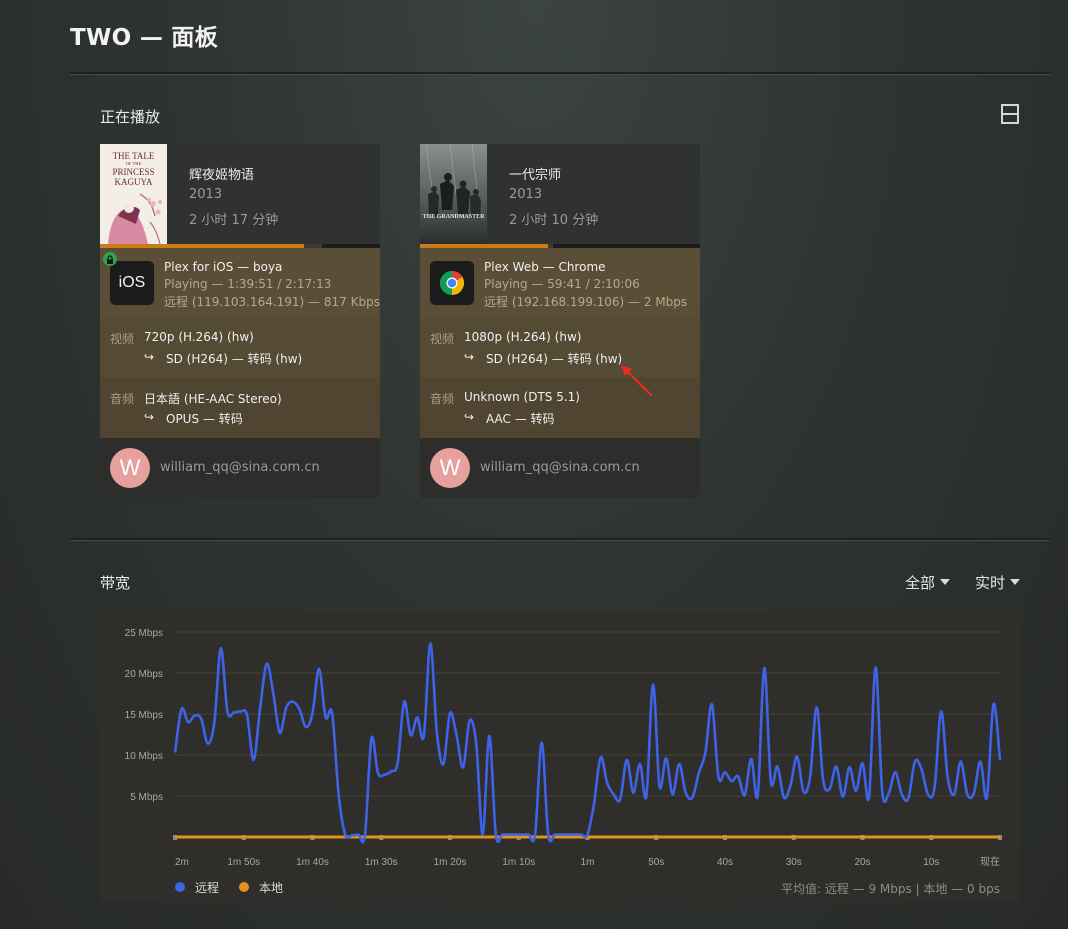 This screenshot has width=1068, height=929. I want to click on poster-line: THE TALE, so click(134, 156).